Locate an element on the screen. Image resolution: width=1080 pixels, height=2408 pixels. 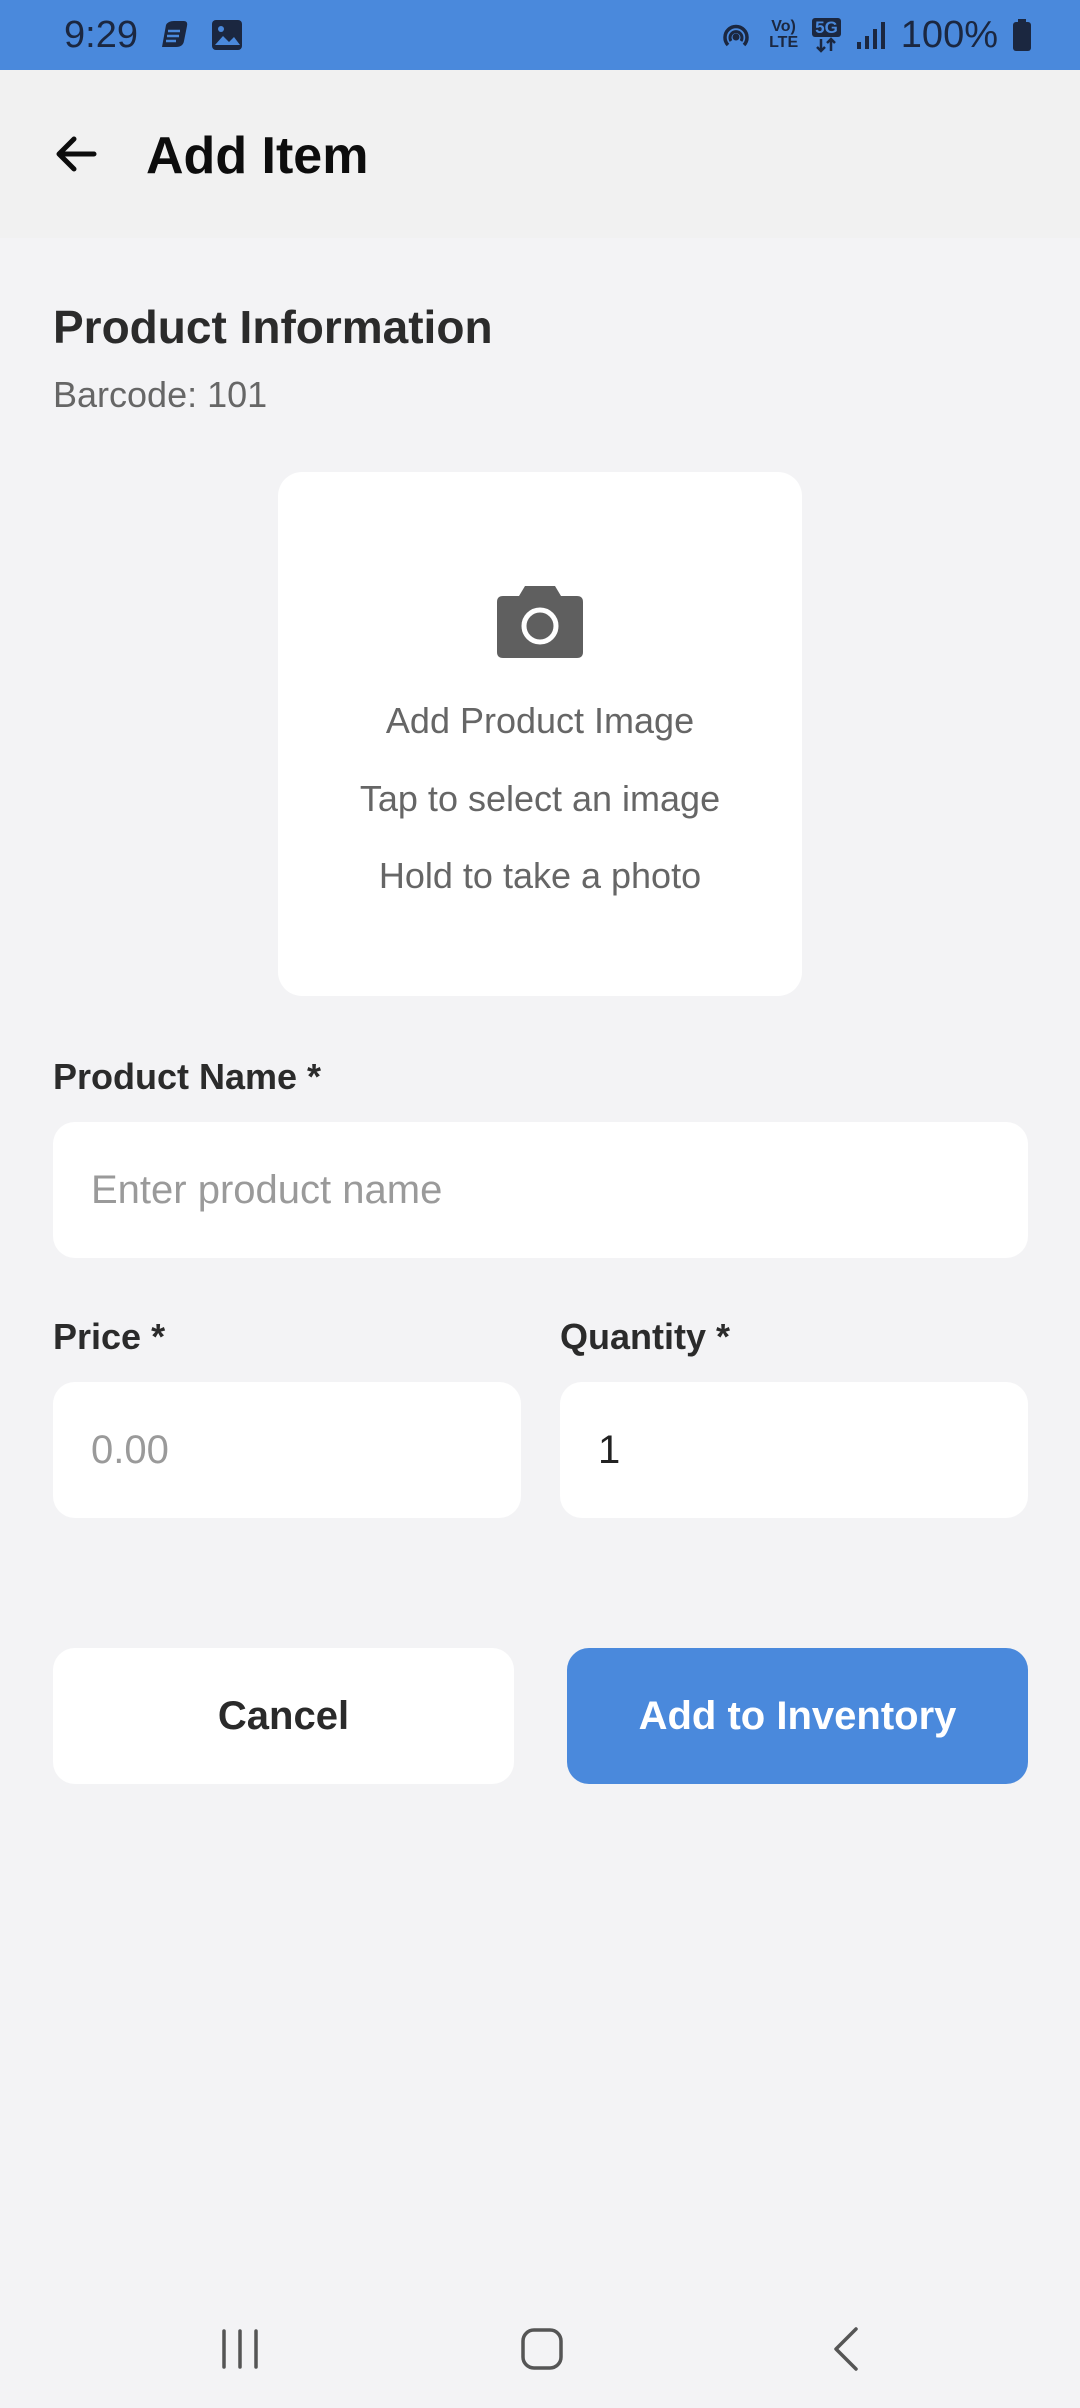
status-right: Vo) LTE 5G 100% is located at coordinates (874, 35).